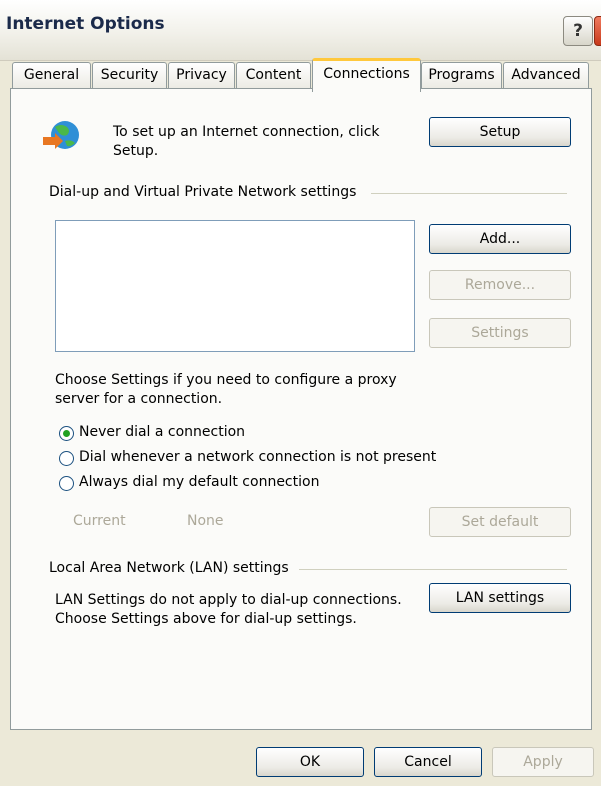  Describe the element at coordinates (500, 598) in the screenshot. I see `lan-settings-button: LAN settings` at that location.